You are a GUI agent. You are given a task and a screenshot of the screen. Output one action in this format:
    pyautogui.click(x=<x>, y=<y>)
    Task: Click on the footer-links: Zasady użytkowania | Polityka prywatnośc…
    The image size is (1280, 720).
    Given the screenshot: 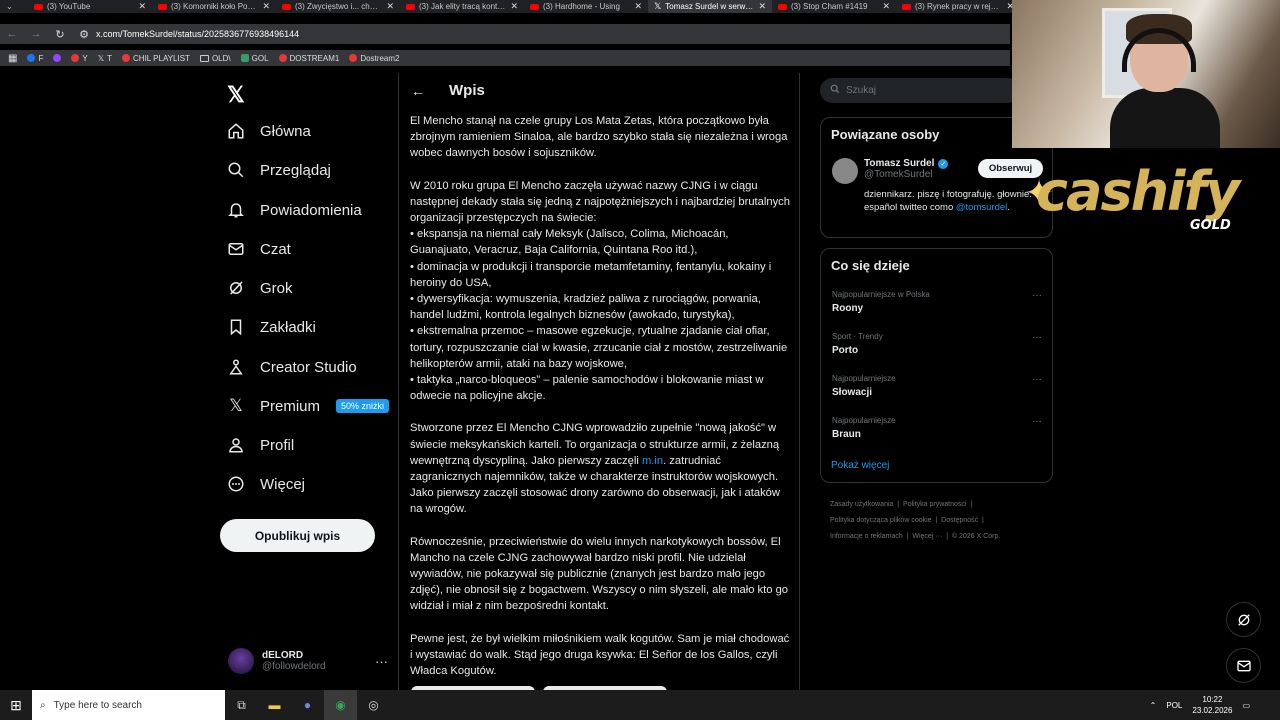 What is the action you would take?
    pyautogui.click(x=915, y=520)
    